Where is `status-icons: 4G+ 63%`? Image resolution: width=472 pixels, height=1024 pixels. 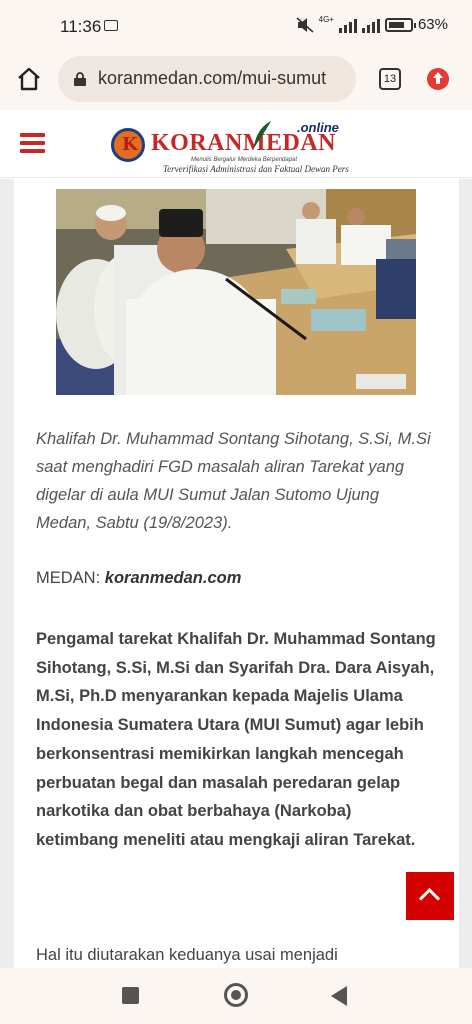 status-icons: 4G+ 63% is located at coordinates (372, 24).